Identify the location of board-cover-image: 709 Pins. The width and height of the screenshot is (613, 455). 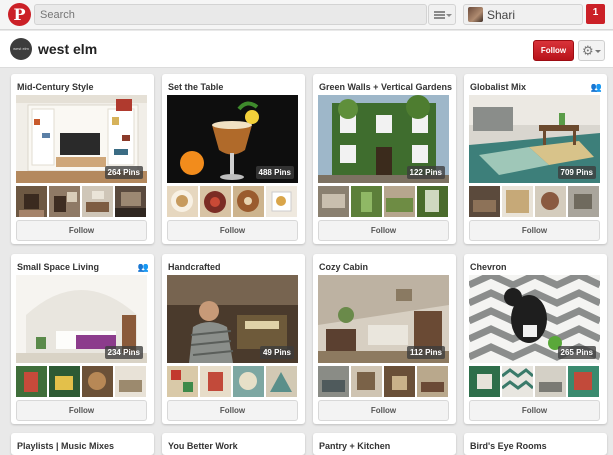
(534, 139).